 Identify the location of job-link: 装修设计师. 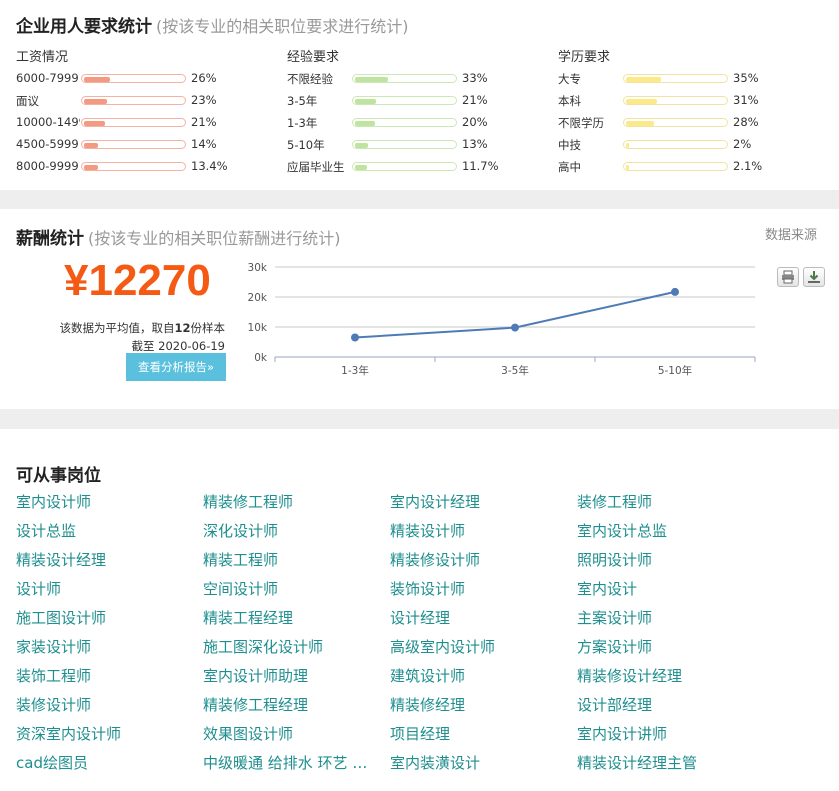
(109, 708).